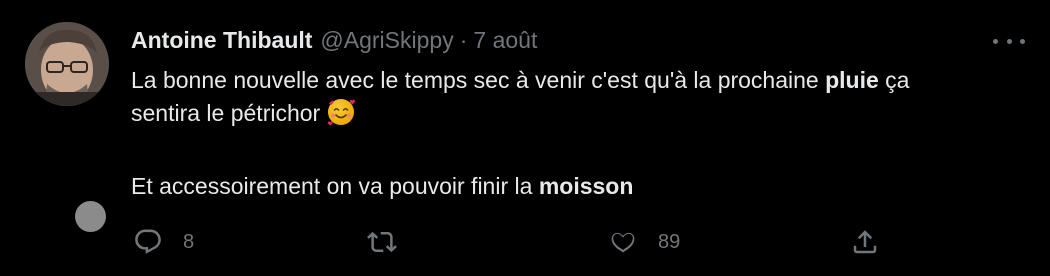  I want to click on more-dots-icon, so click(1009, 41).